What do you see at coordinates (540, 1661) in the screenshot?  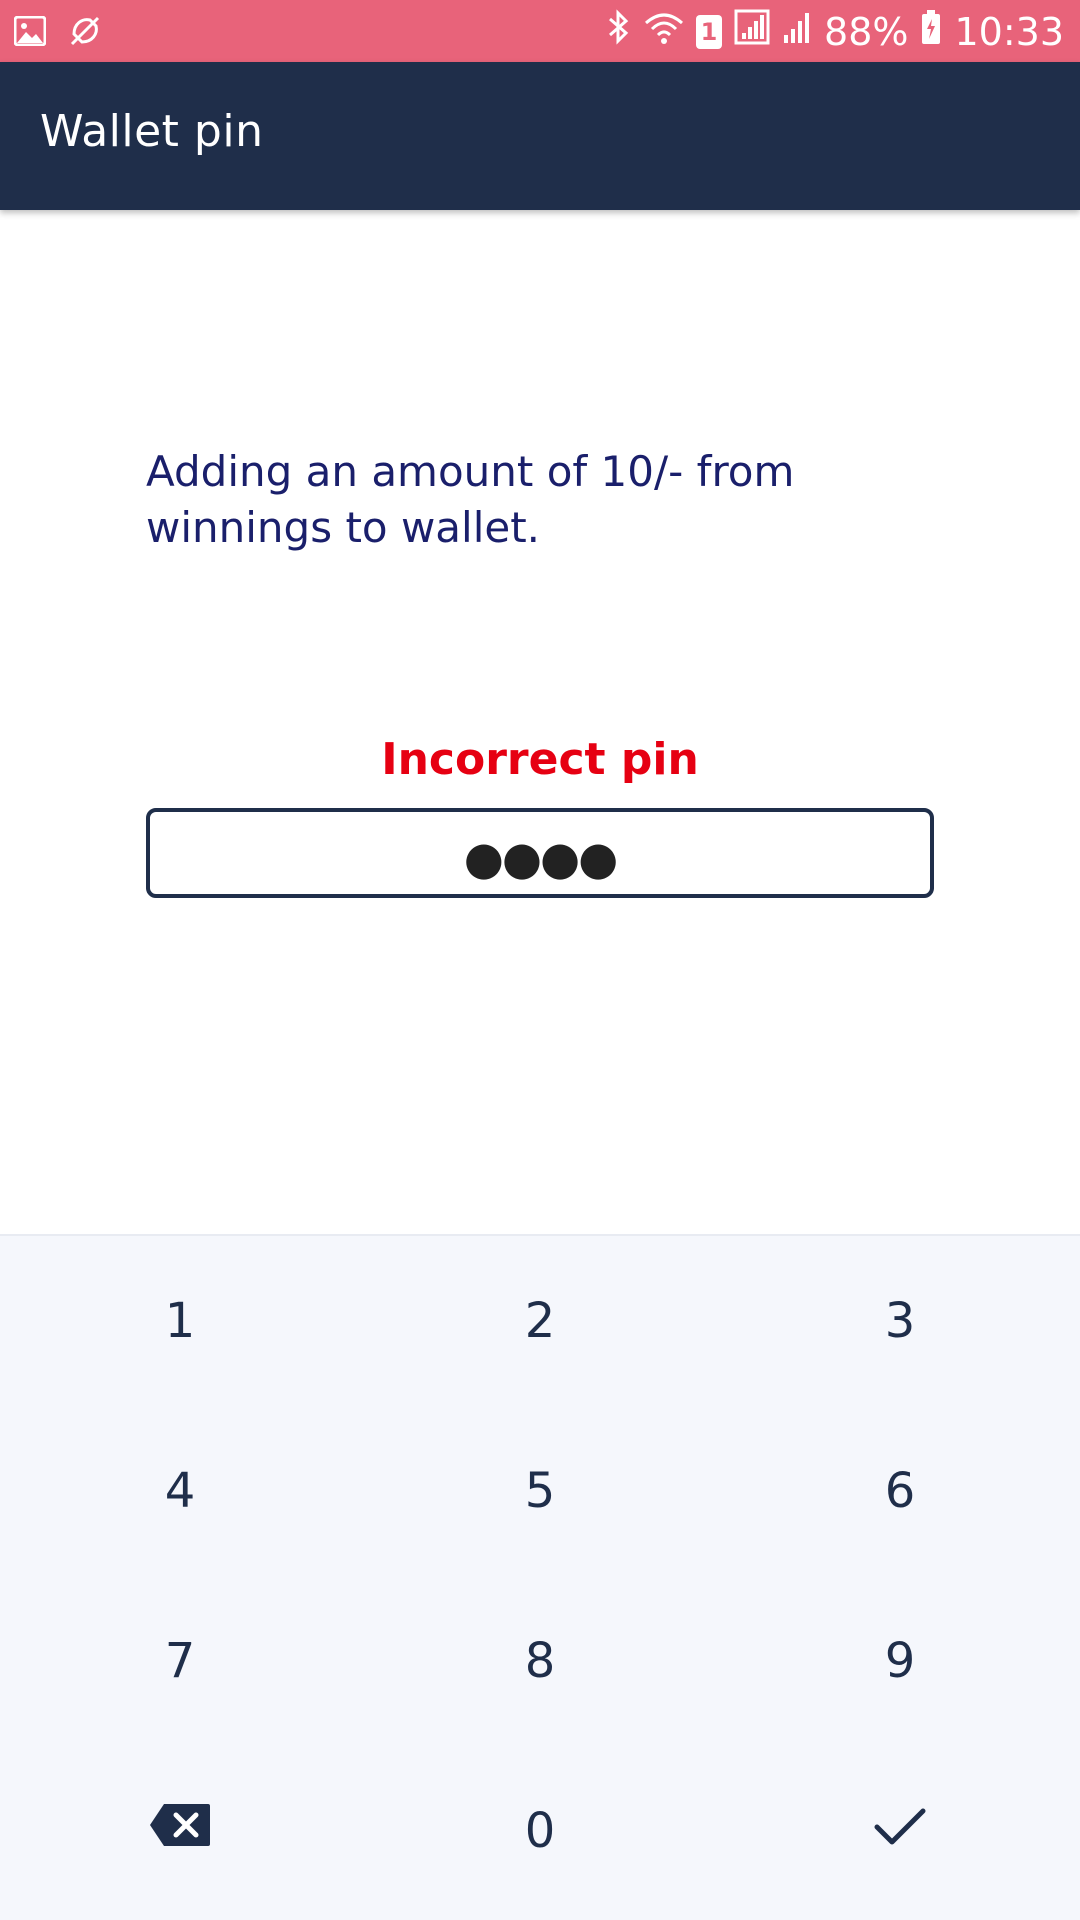 I see `key-8: 8` at bounding box center [540, 1661].